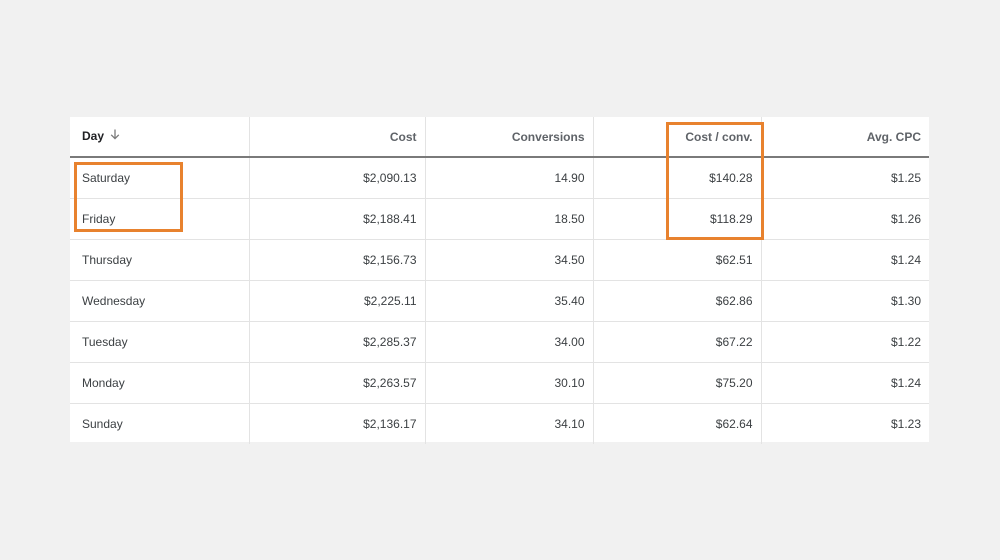 The width and height of the screenshot is (1000, 560). What do you see at coordinates (509, 383) in the screenshot?
I see `cell-conversions: 30.10` at bounding box center [509, 383].